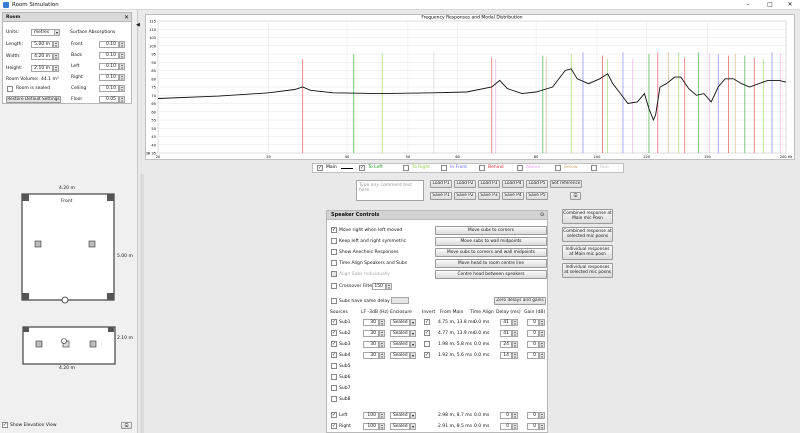  I want to click on crossover-checkbox, so click(334, 286).